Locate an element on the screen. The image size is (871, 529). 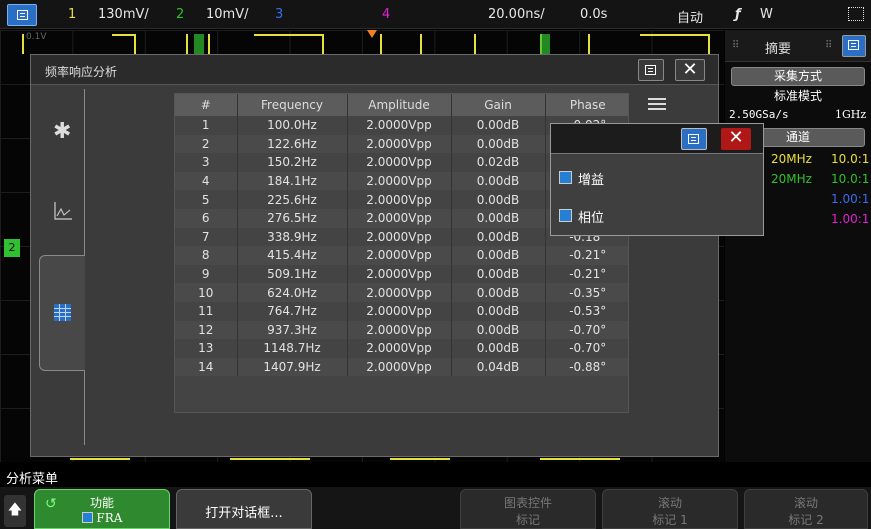
ch1-number: 1 is located at coordinates (72, 14).